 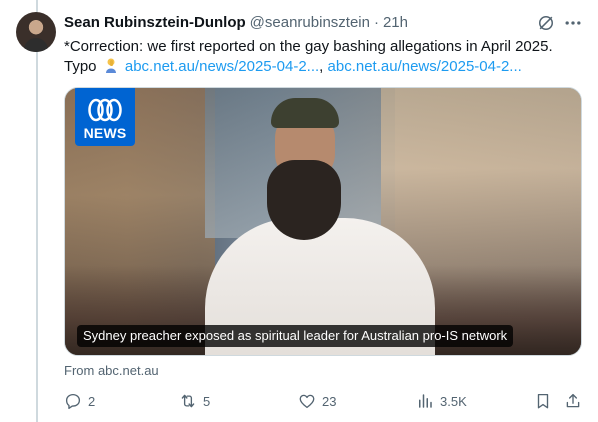 I want to click on abc-news-logo: NEWS, so click(x=105, y=117).